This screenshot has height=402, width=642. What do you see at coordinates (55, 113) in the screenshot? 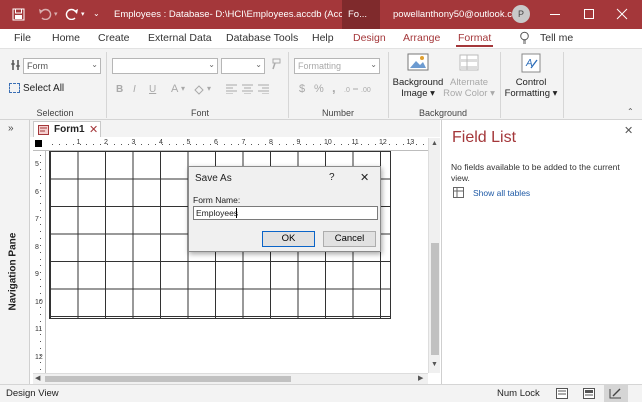
I see `selection-group-label: Selection` at bounding box center [55, 113].